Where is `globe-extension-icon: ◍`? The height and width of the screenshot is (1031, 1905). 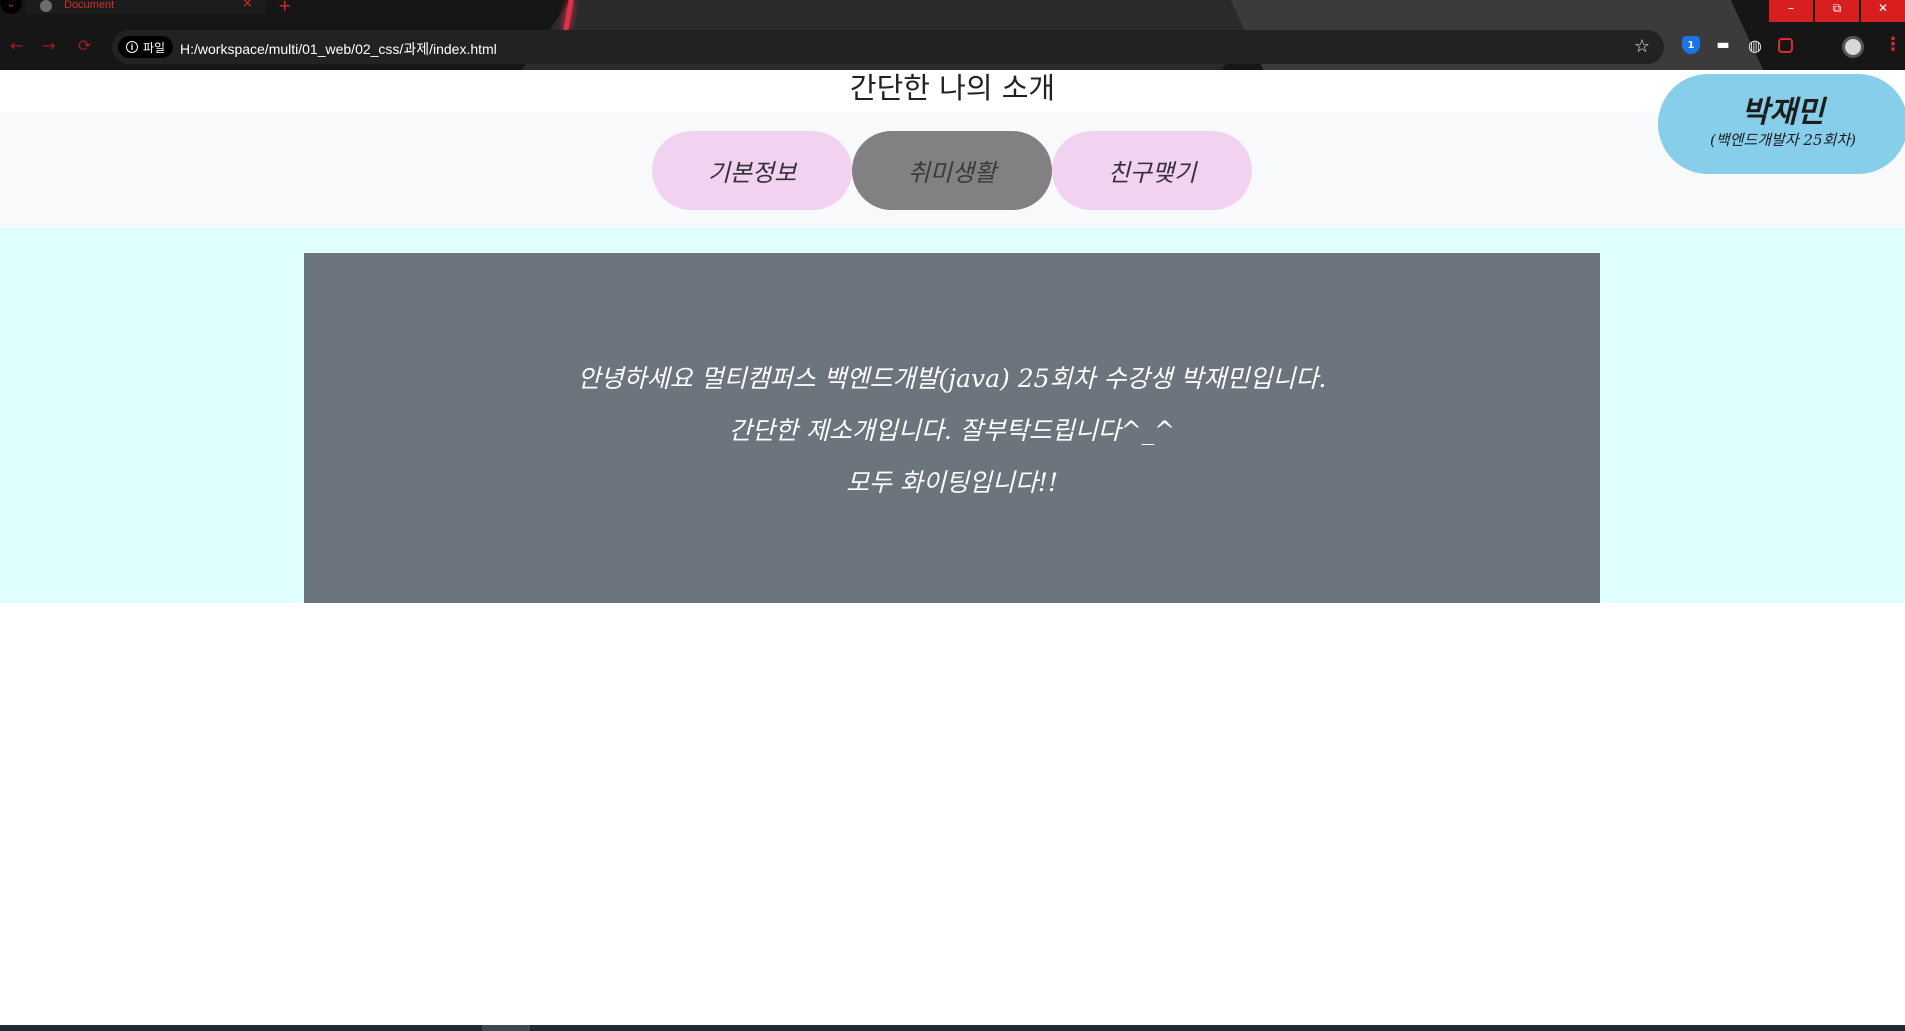
globe-extension-icon: ◍ is located at coordinates (1755, 45).